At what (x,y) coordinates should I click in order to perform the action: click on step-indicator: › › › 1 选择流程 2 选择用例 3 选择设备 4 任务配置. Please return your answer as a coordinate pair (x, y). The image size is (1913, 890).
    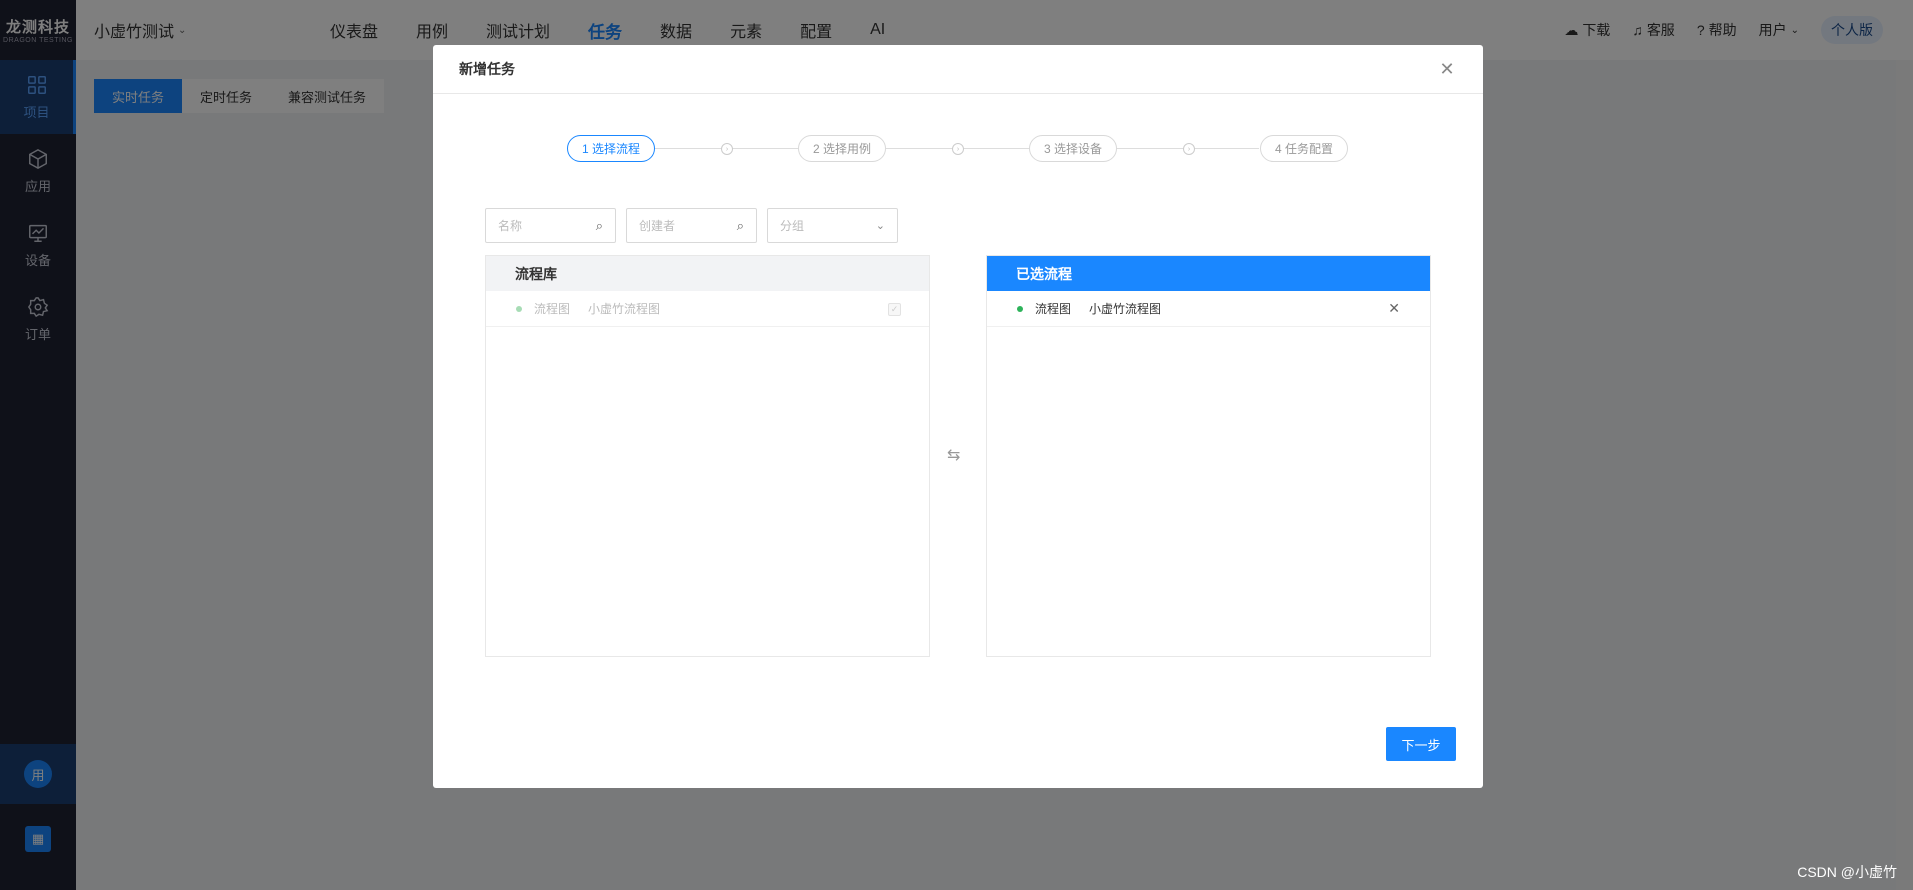
    Looking at the image, I should click on (957, 148).